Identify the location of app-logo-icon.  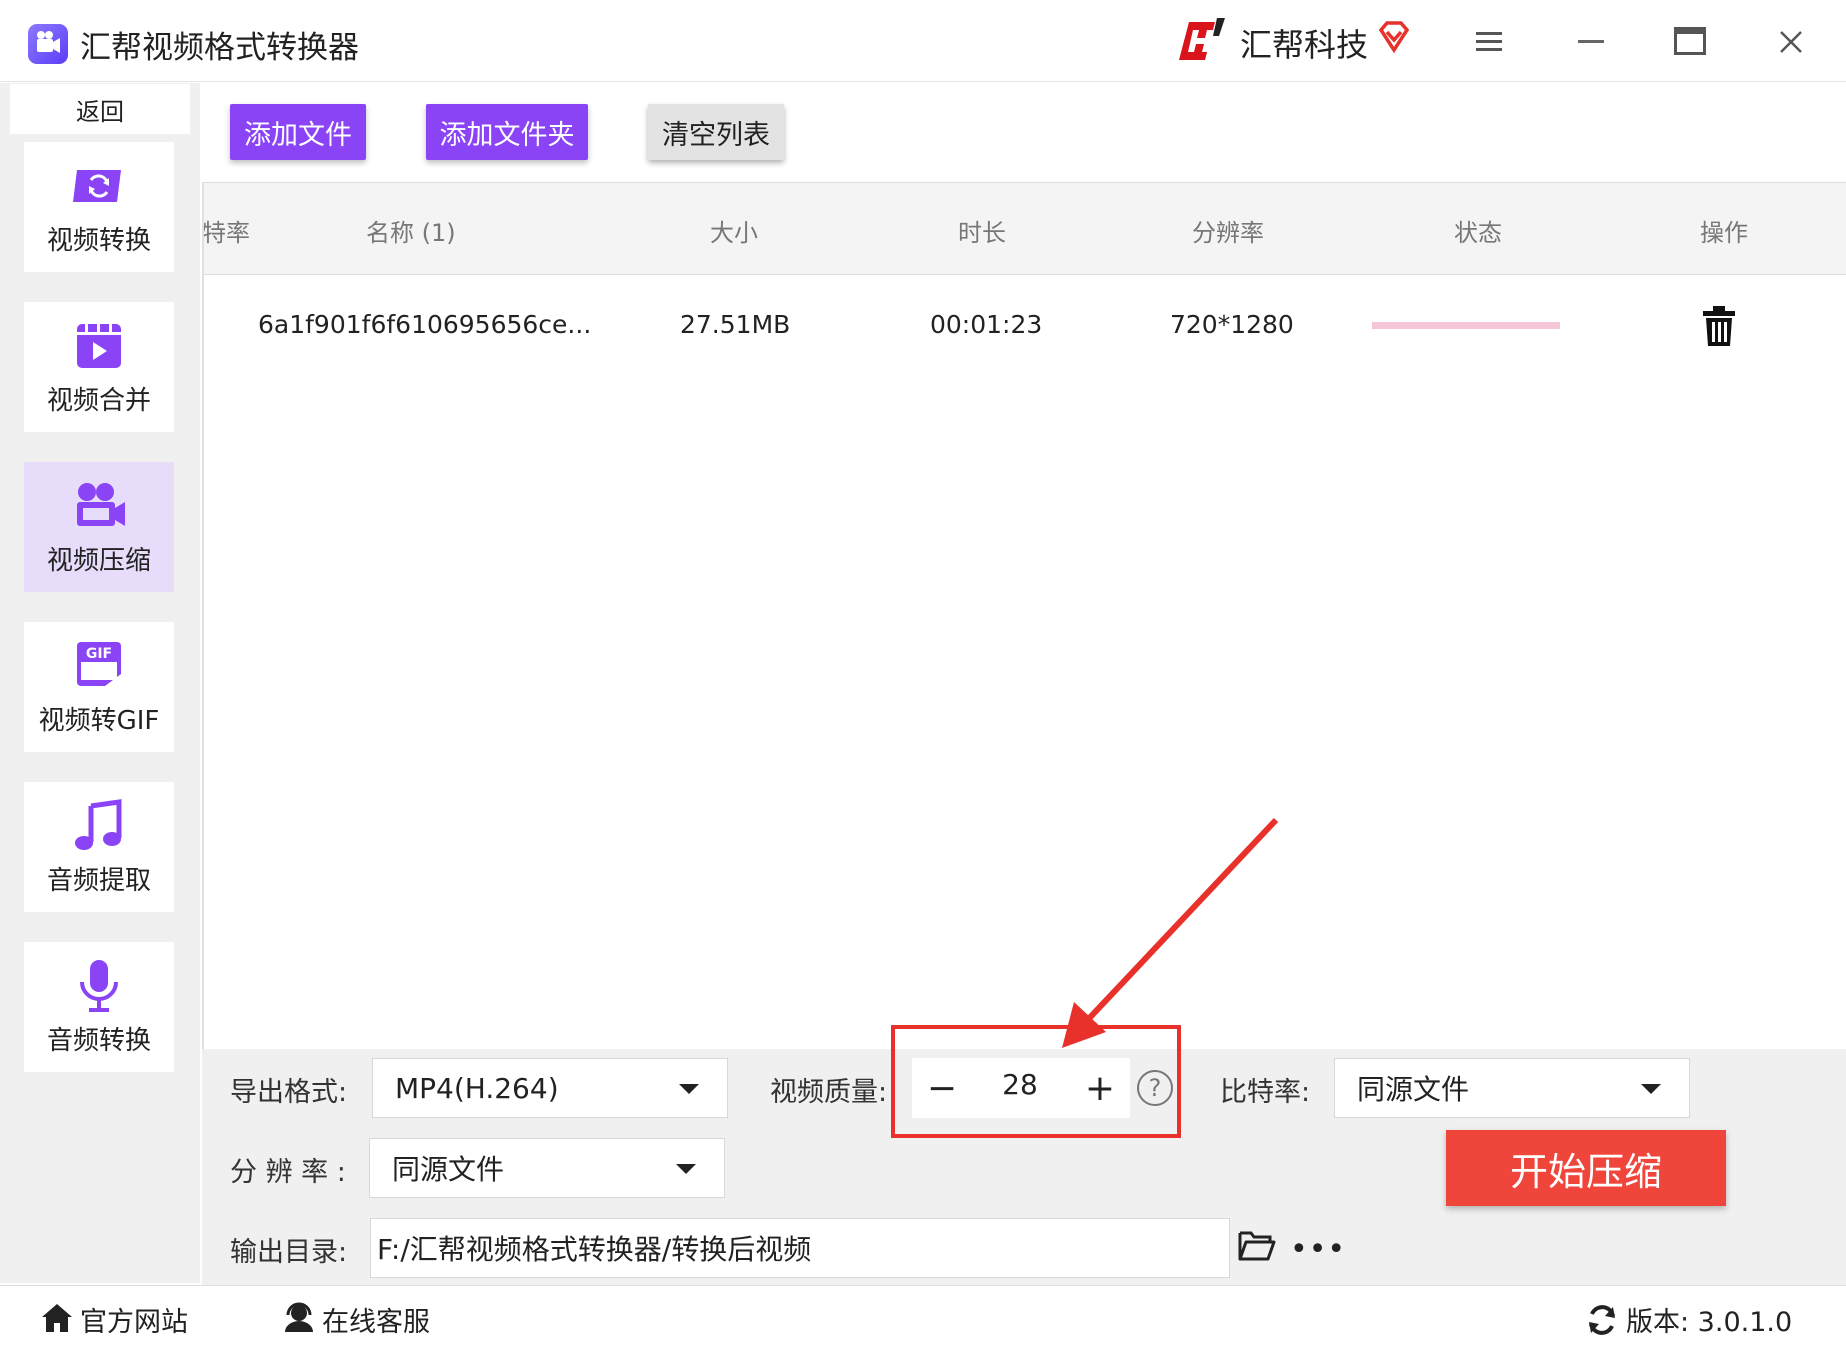
(48, 44).